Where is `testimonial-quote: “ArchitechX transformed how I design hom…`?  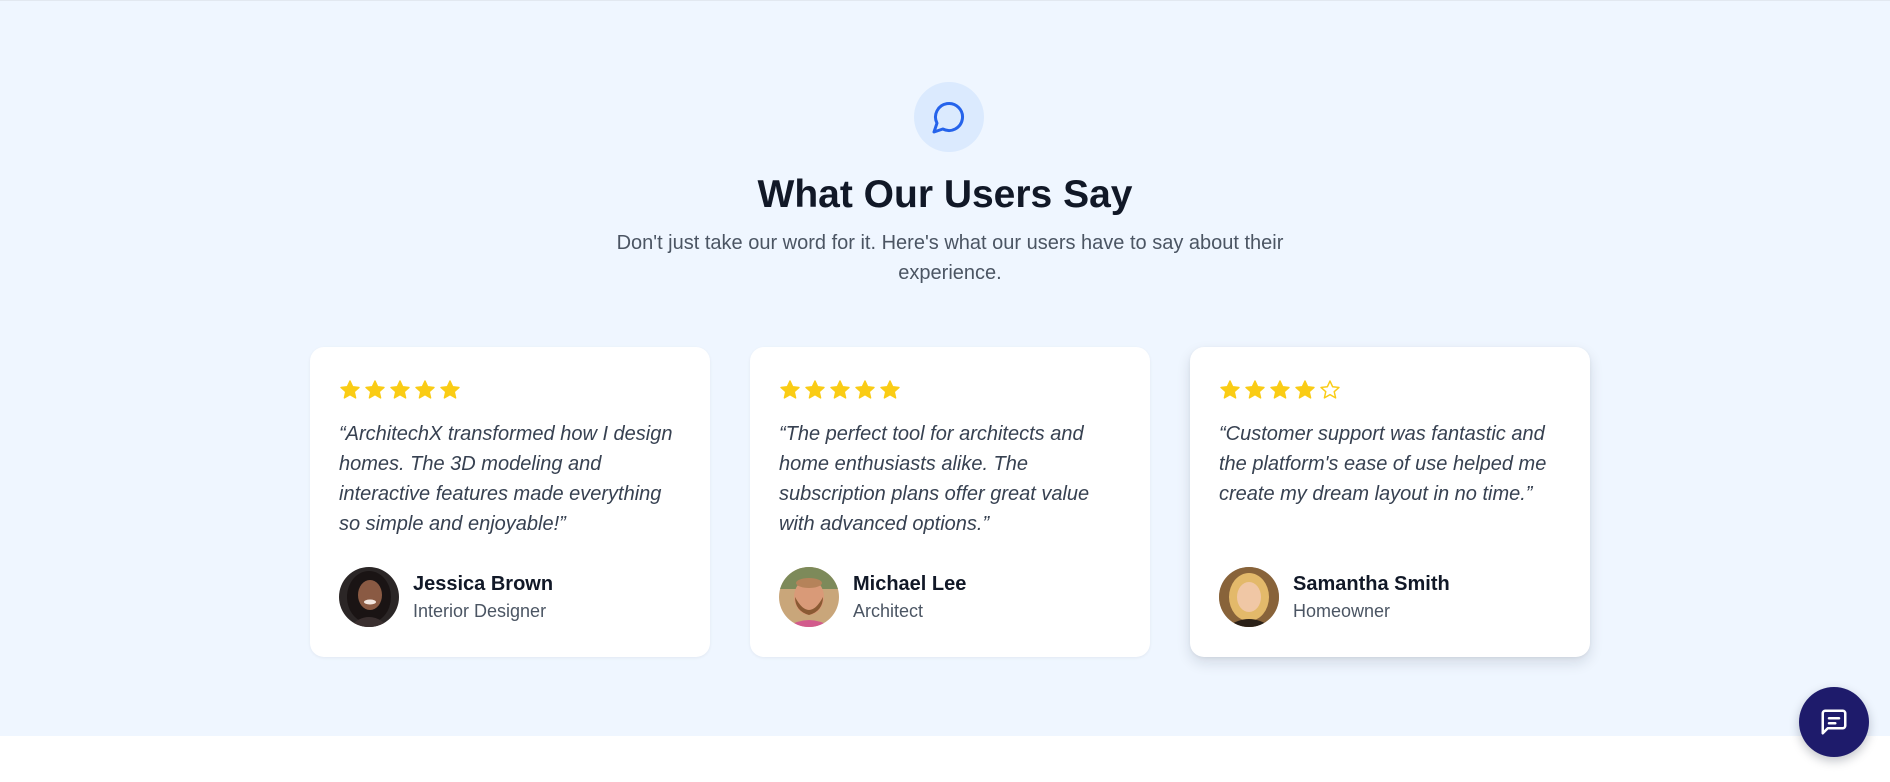
testimonial-quote: “ArchitechX transformed how I design hom… is located at coordinates (506, 479).